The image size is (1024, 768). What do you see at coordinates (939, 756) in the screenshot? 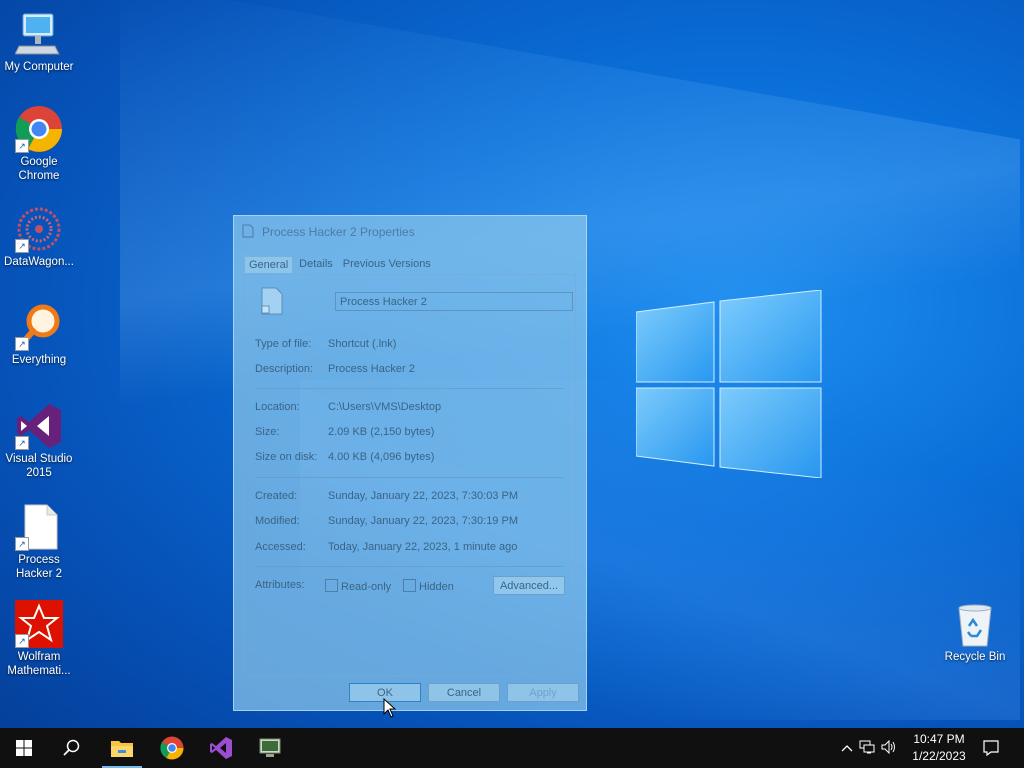
I see `clock-date: 1/22/2023` at bounding box center [939, 756].